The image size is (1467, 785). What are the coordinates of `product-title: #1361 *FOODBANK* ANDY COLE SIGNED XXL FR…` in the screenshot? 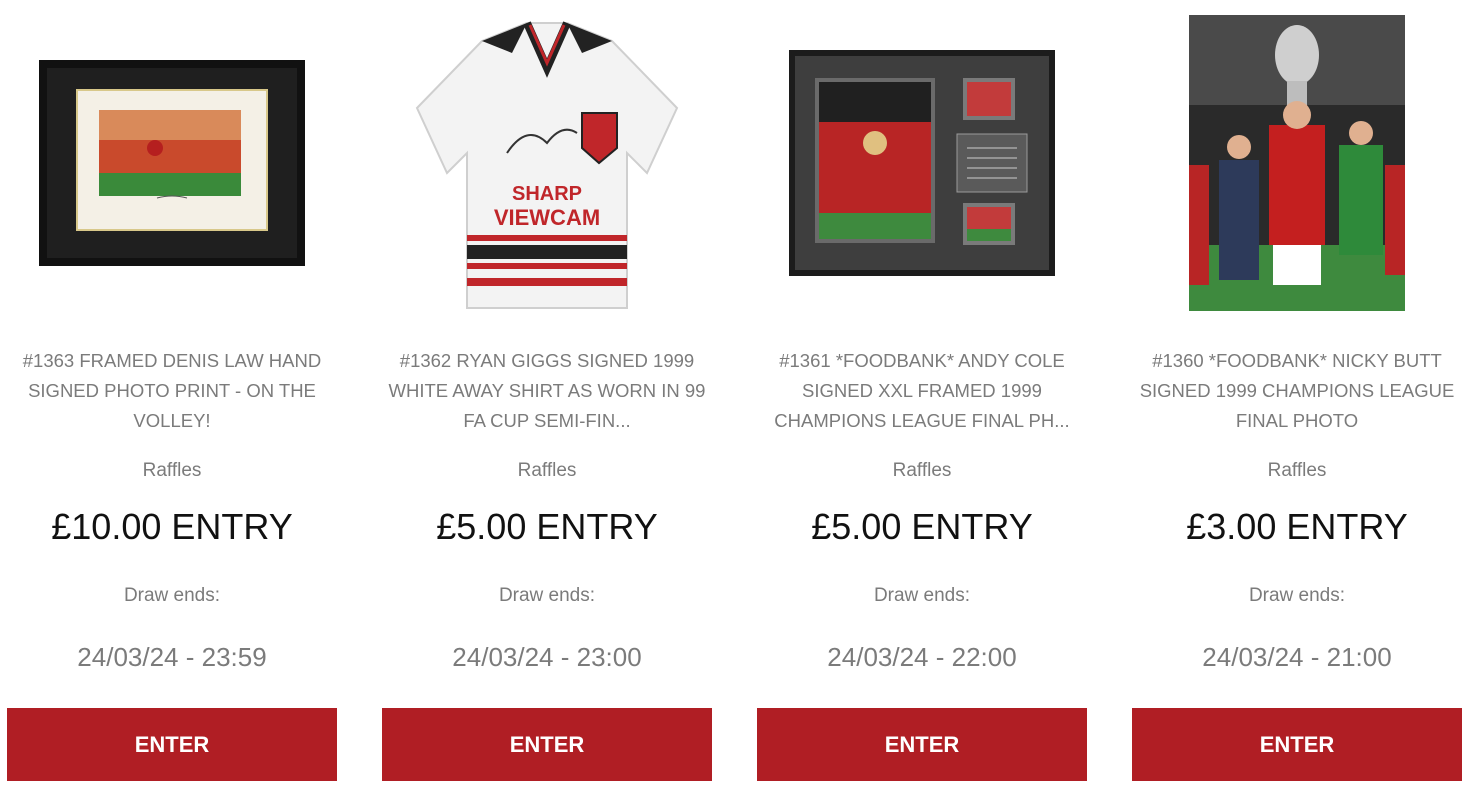 It's located at (922, 391).